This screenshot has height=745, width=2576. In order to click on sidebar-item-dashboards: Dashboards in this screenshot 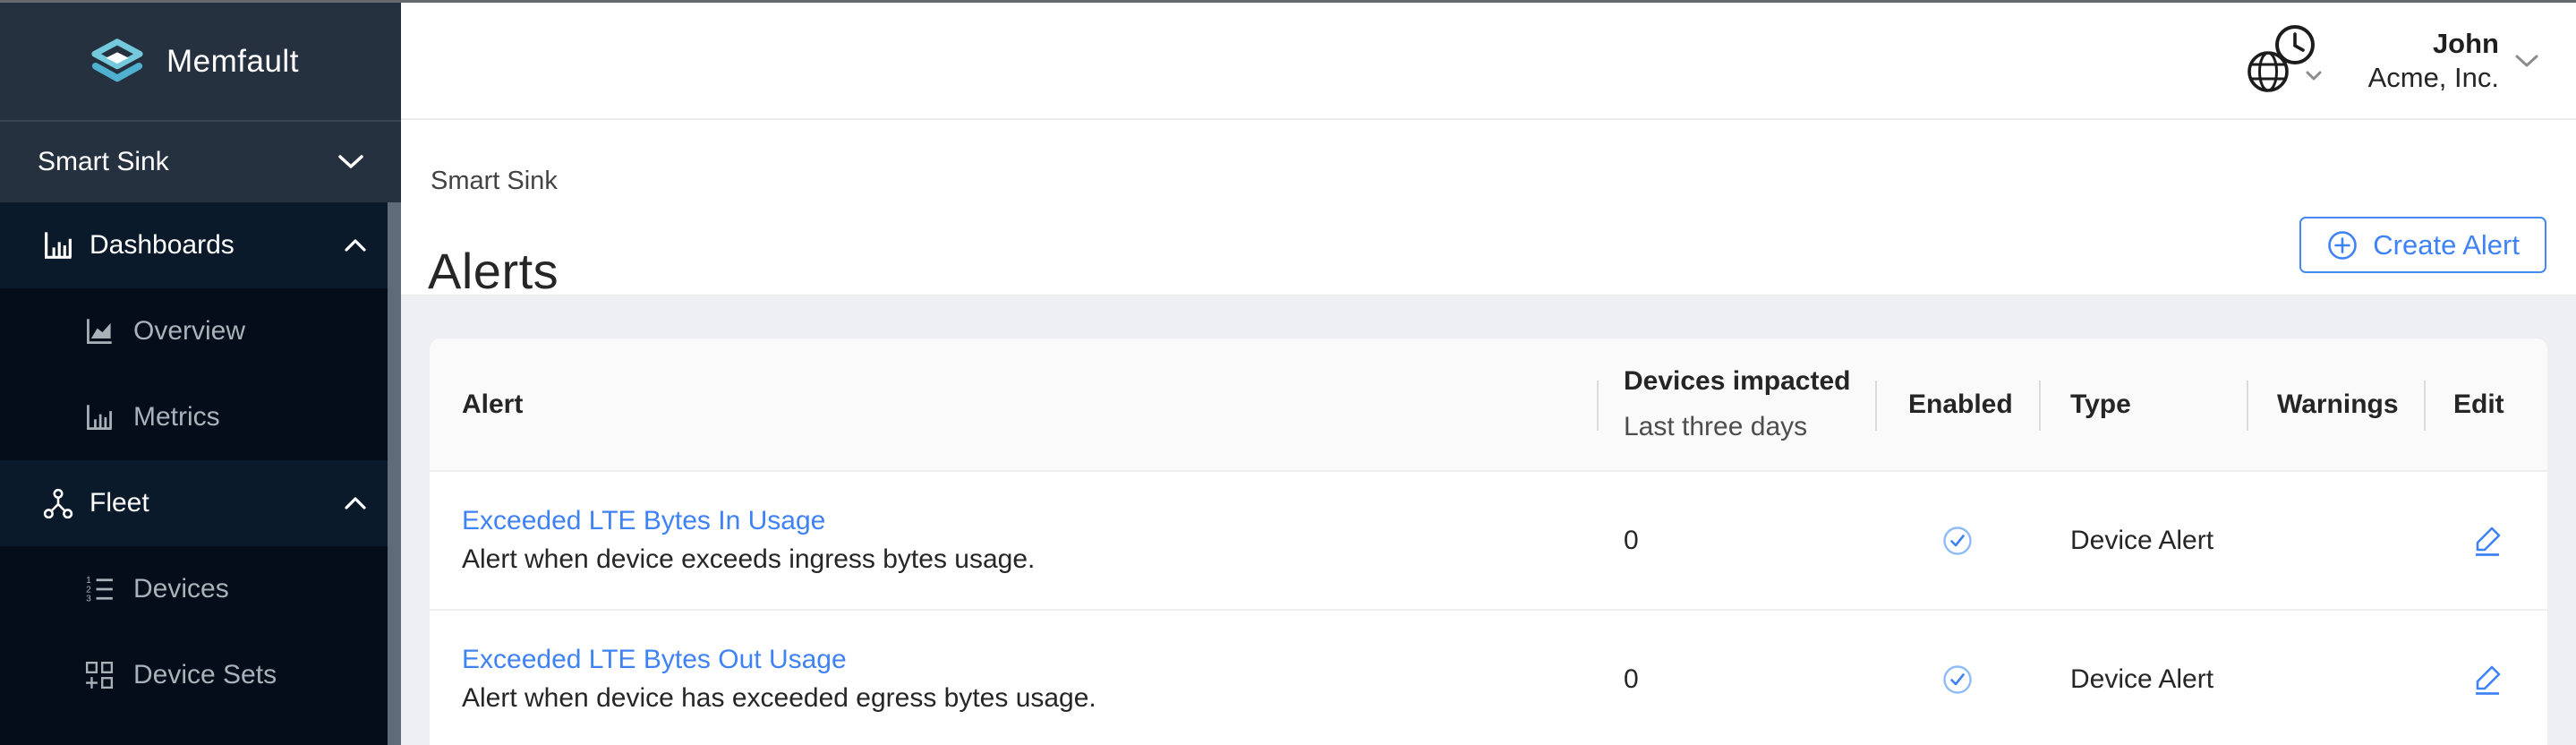, I will do `click(200, 245)`.